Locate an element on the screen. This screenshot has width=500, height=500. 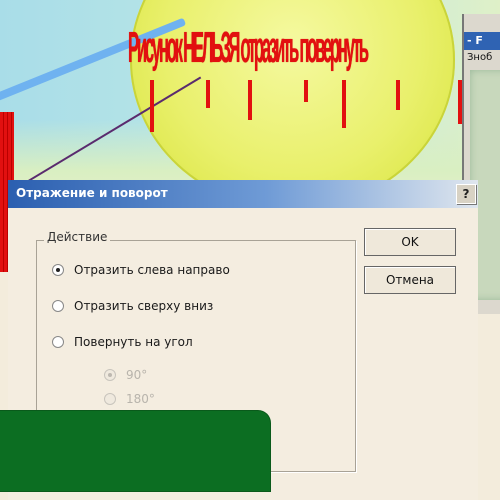
green-panel is located at coordinates (135, 451).